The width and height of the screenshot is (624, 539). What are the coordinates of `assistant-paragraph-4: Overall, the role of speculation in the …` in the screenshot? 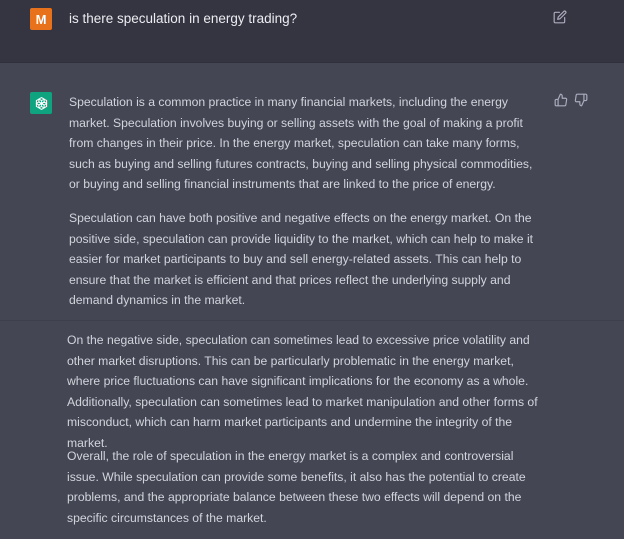 It's located at (296, 487).